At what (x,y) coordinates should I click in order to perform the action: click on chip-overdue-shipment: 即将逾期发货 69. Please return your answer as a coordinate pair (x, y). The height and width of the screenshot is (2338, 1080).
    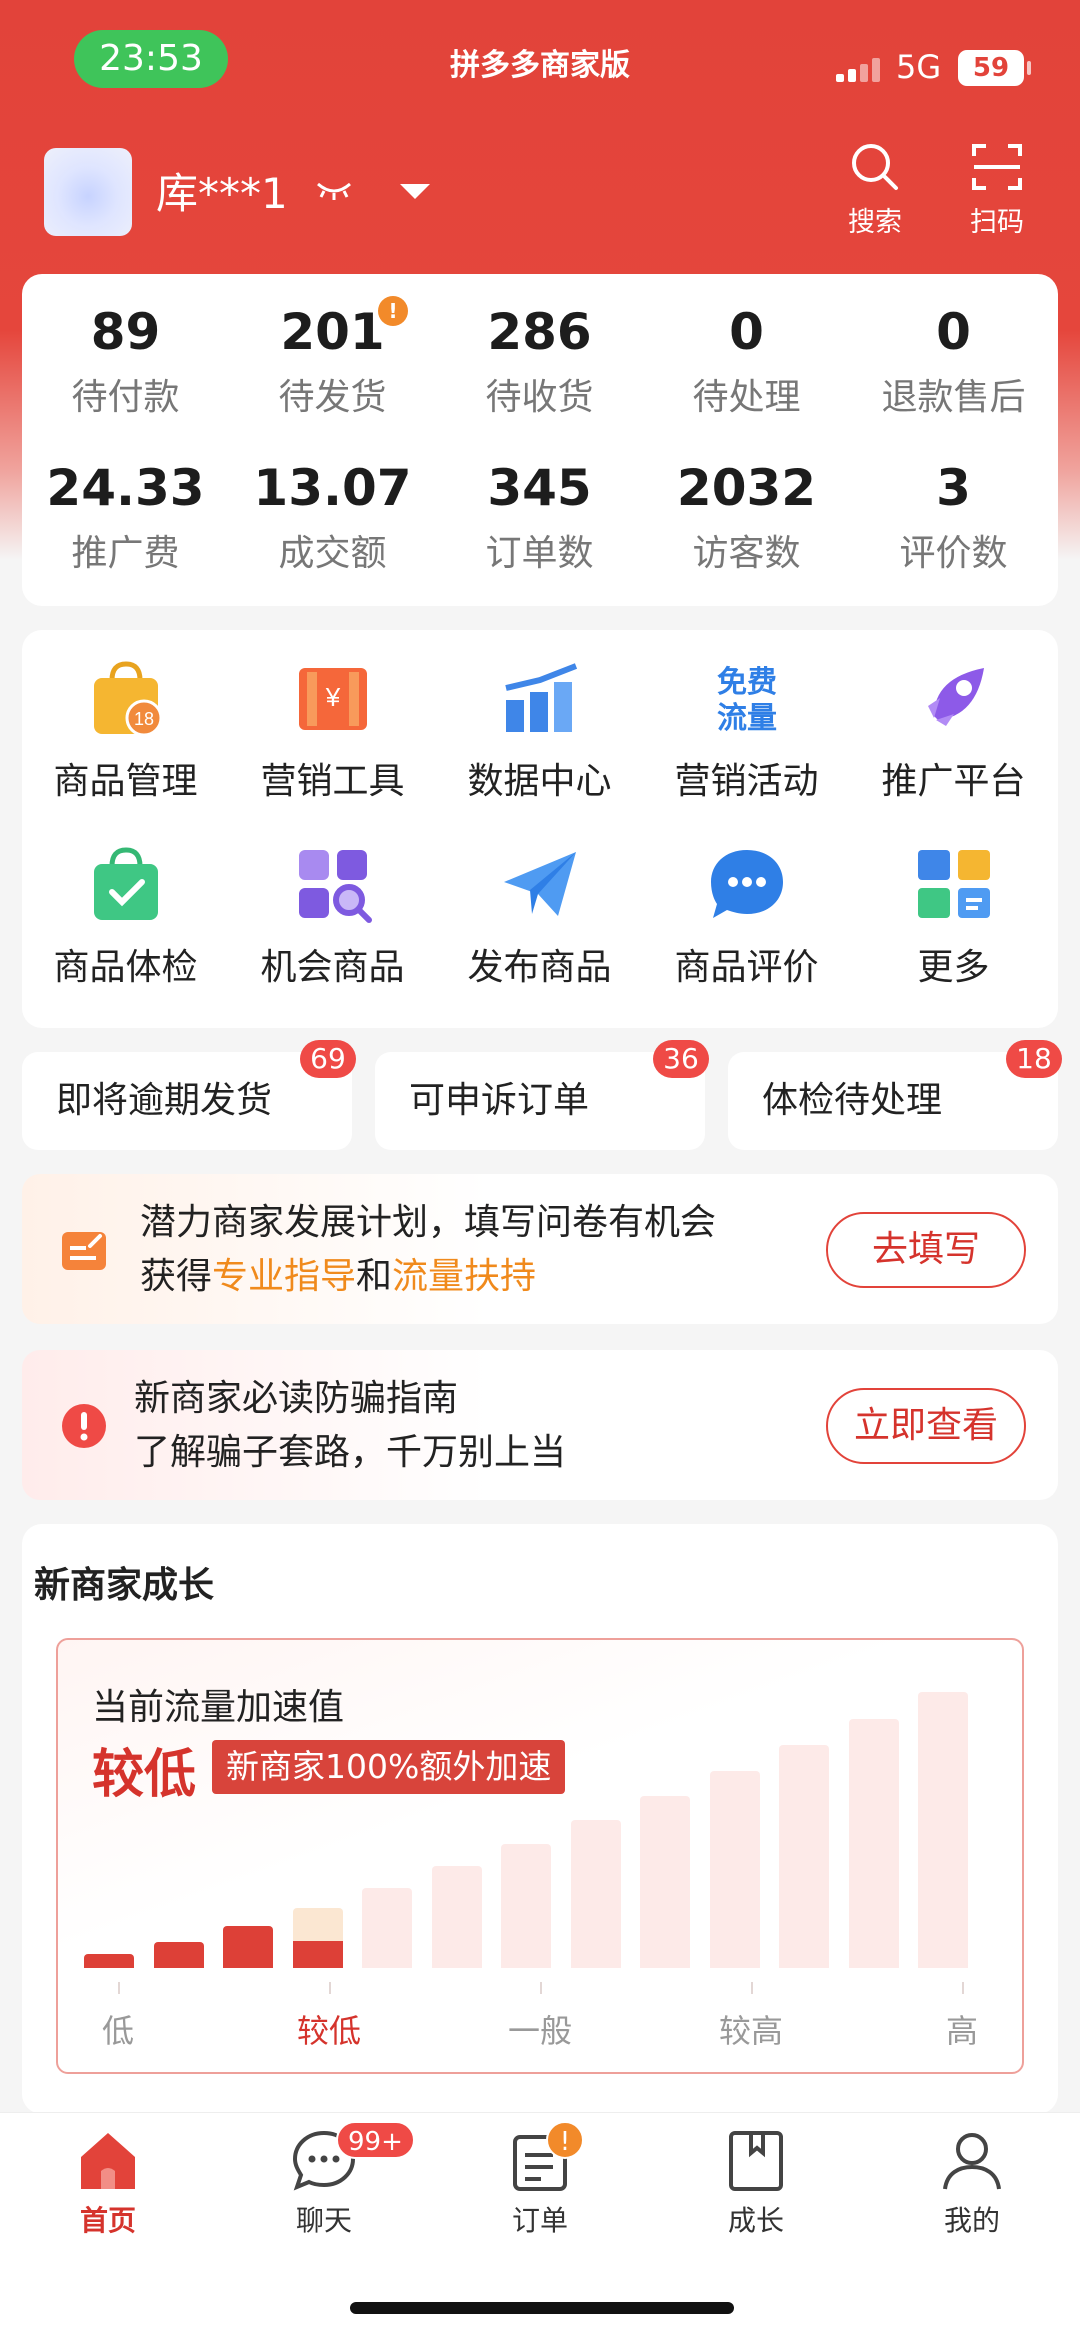
    Looking at the image, I should click on (189, 1095).